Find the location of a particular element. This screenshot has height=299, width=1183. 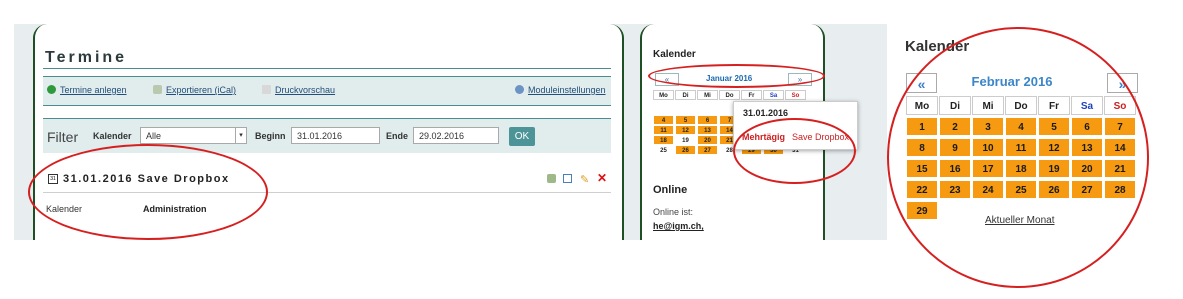

edit-icon: ✎ is located at coordinates (584, 179).